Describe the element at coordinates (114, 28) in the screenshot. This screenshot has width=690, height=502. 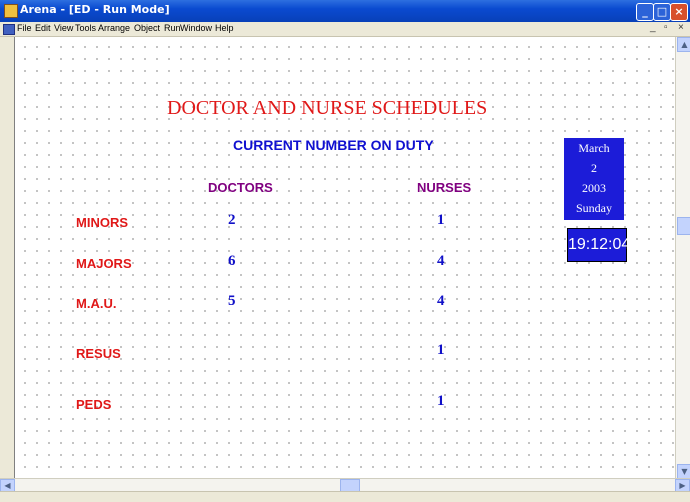
I see `menu-arrange: Arrange` at that location.